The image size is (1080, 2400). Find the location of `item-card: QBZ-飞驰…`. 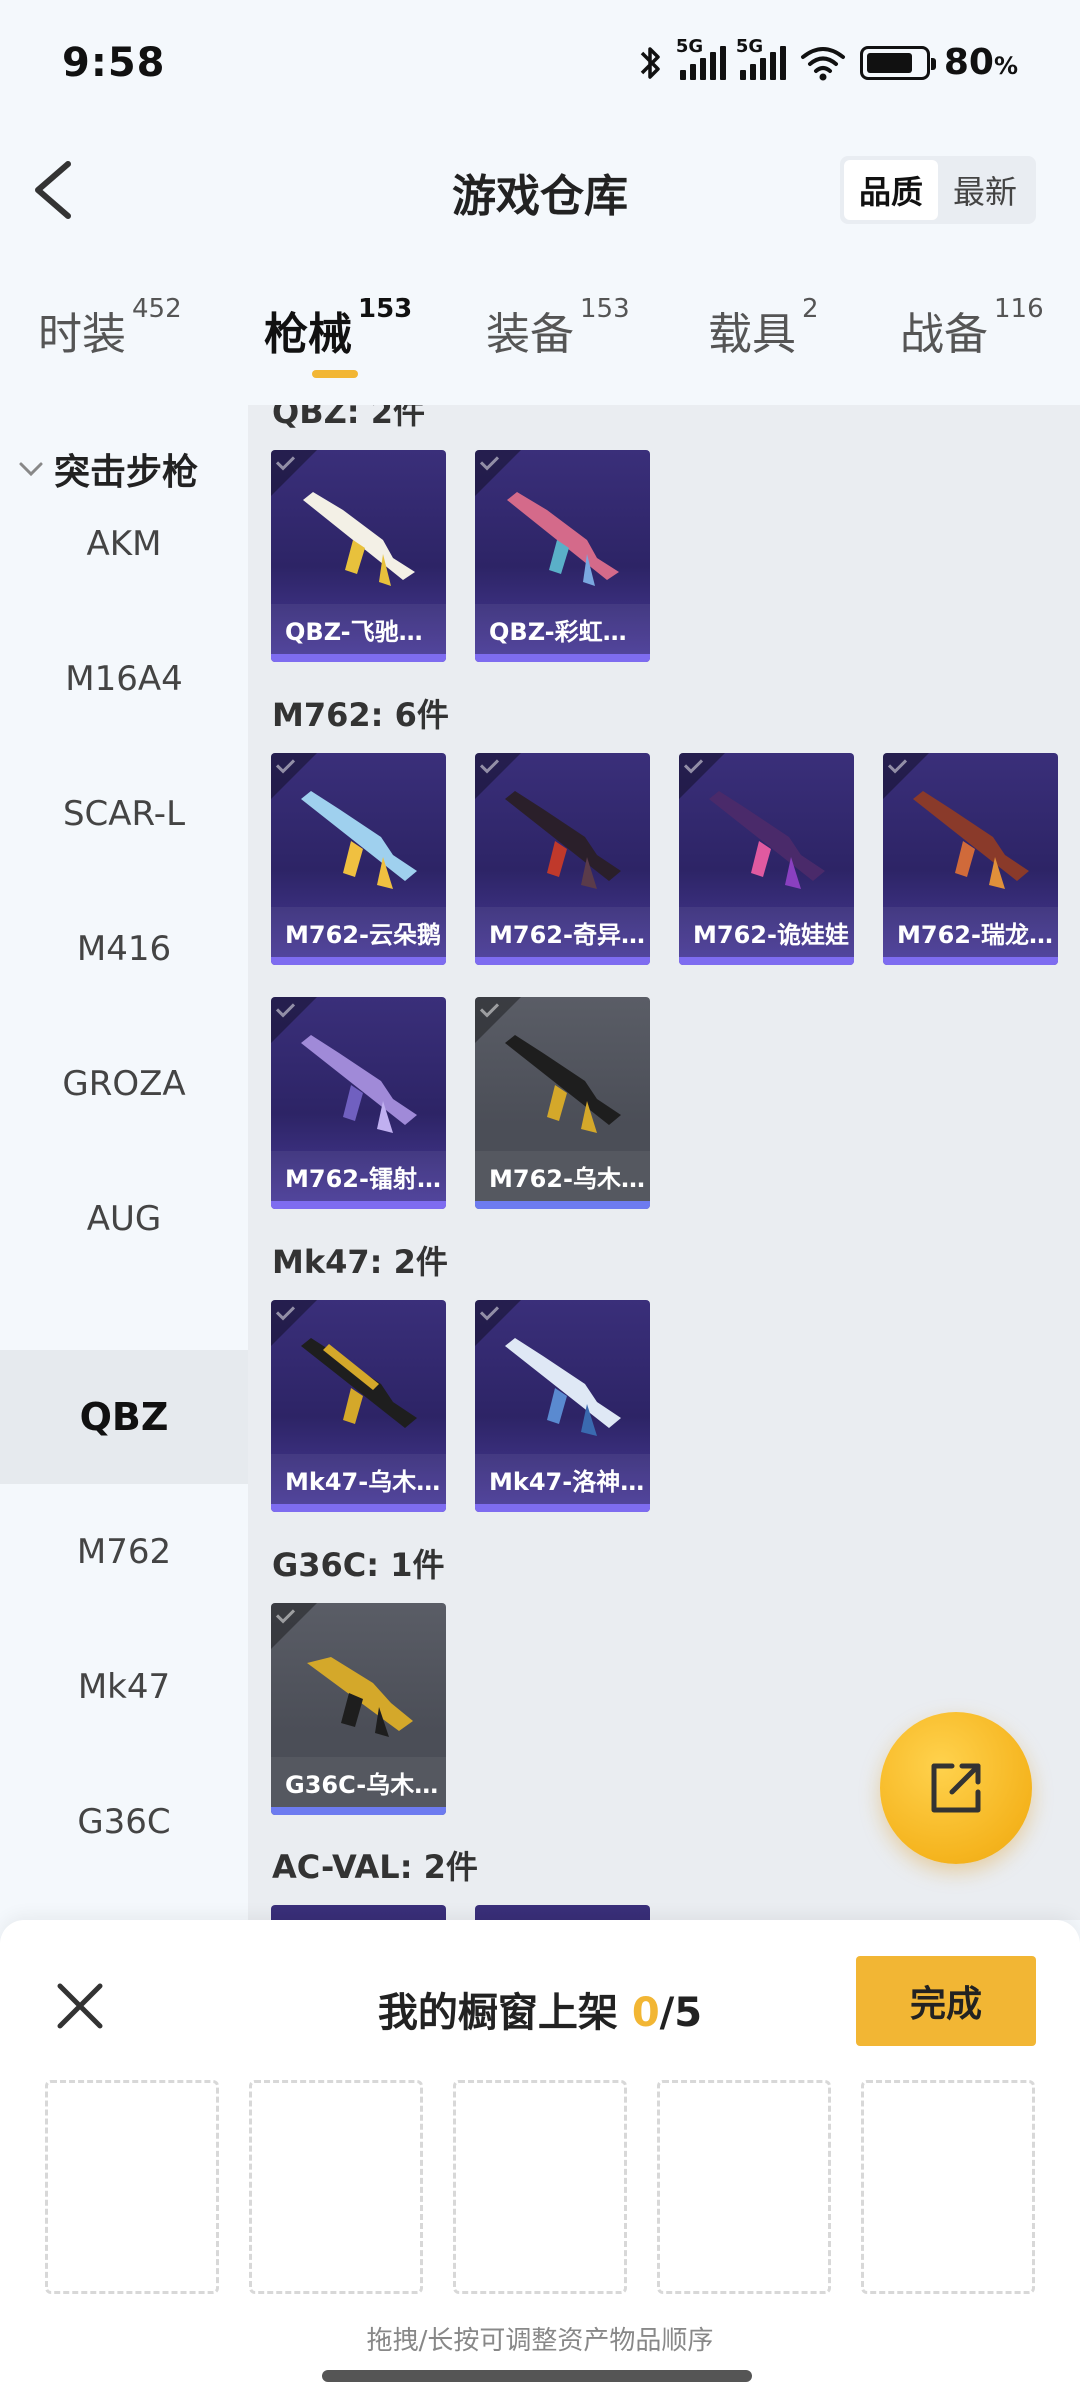

item-card: QBZ-飞驰… is located at coordinates (358, 556).